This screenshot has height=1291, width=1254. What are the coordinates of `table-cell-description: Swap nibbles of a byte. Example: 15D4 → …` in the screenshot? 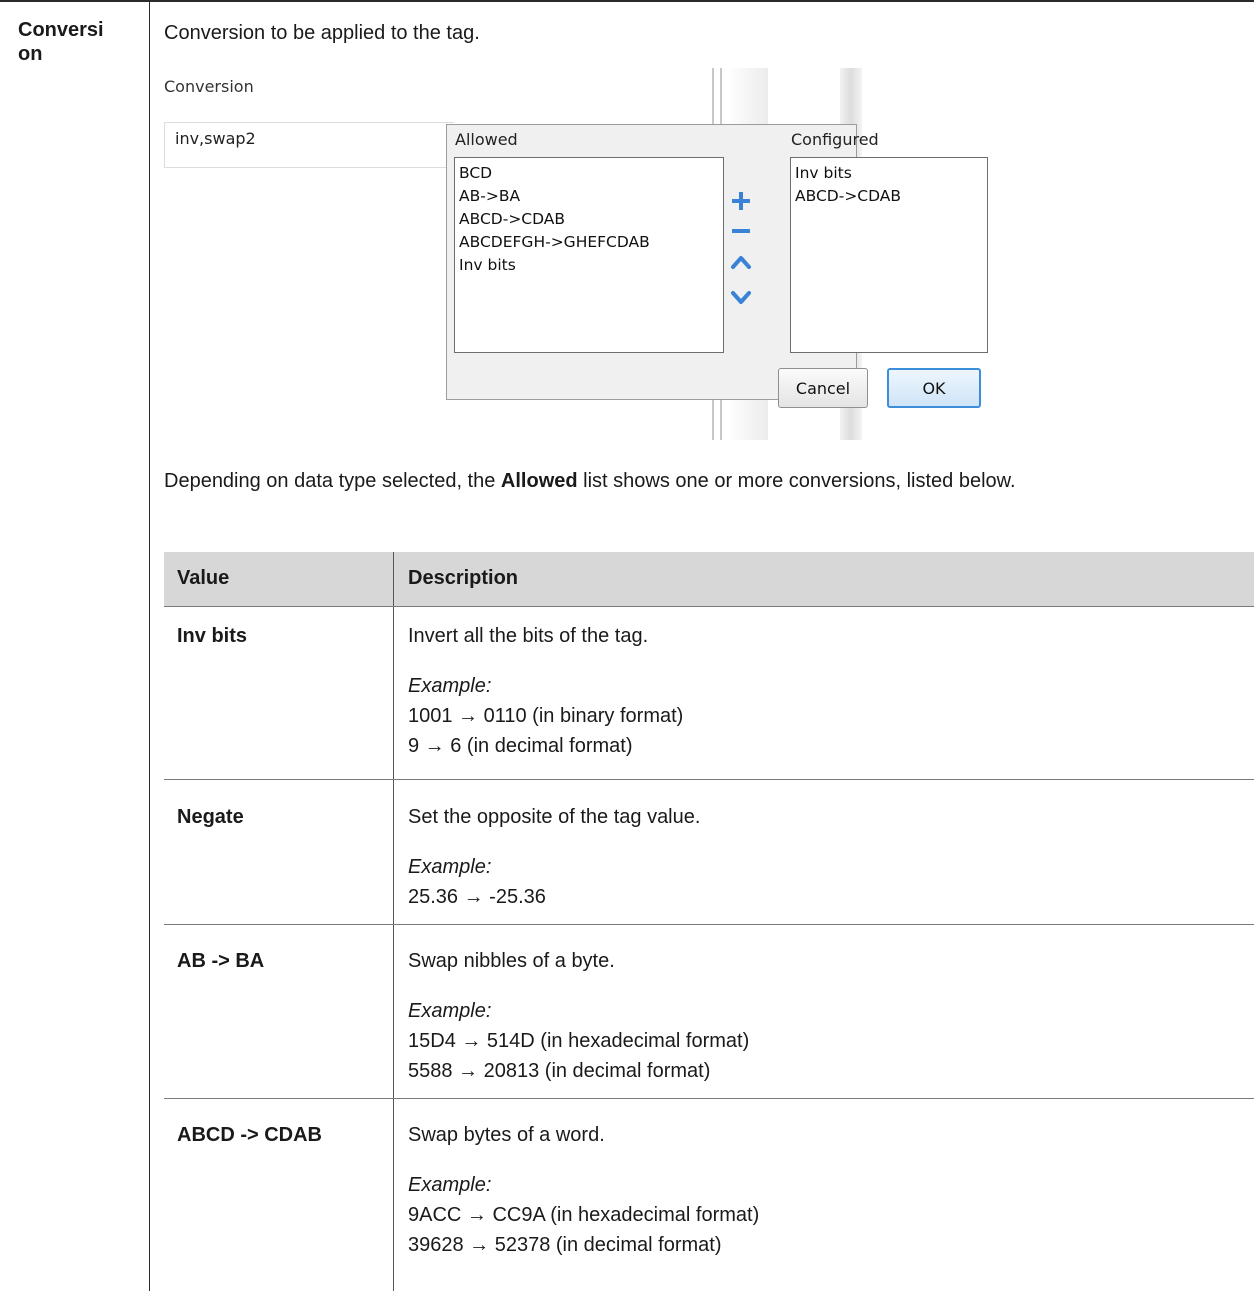 It's located at (578, 1016).